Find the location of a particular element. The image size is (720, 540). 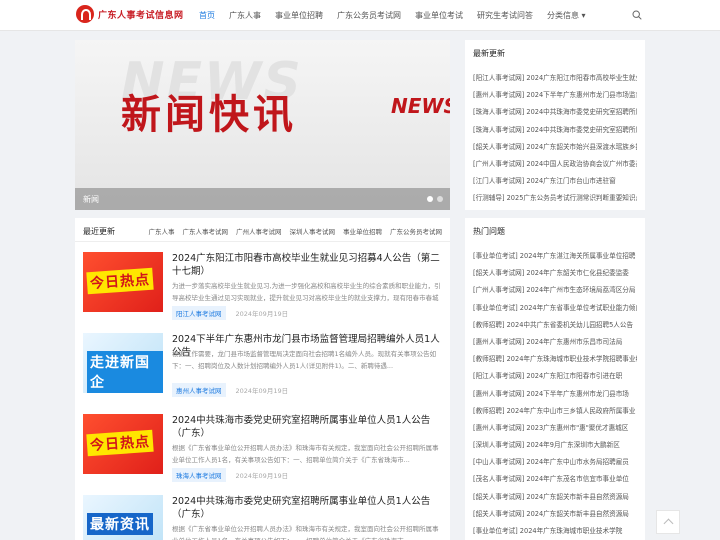

thumbnail-text: 走进新国企 is located at coordinates (125, 372).